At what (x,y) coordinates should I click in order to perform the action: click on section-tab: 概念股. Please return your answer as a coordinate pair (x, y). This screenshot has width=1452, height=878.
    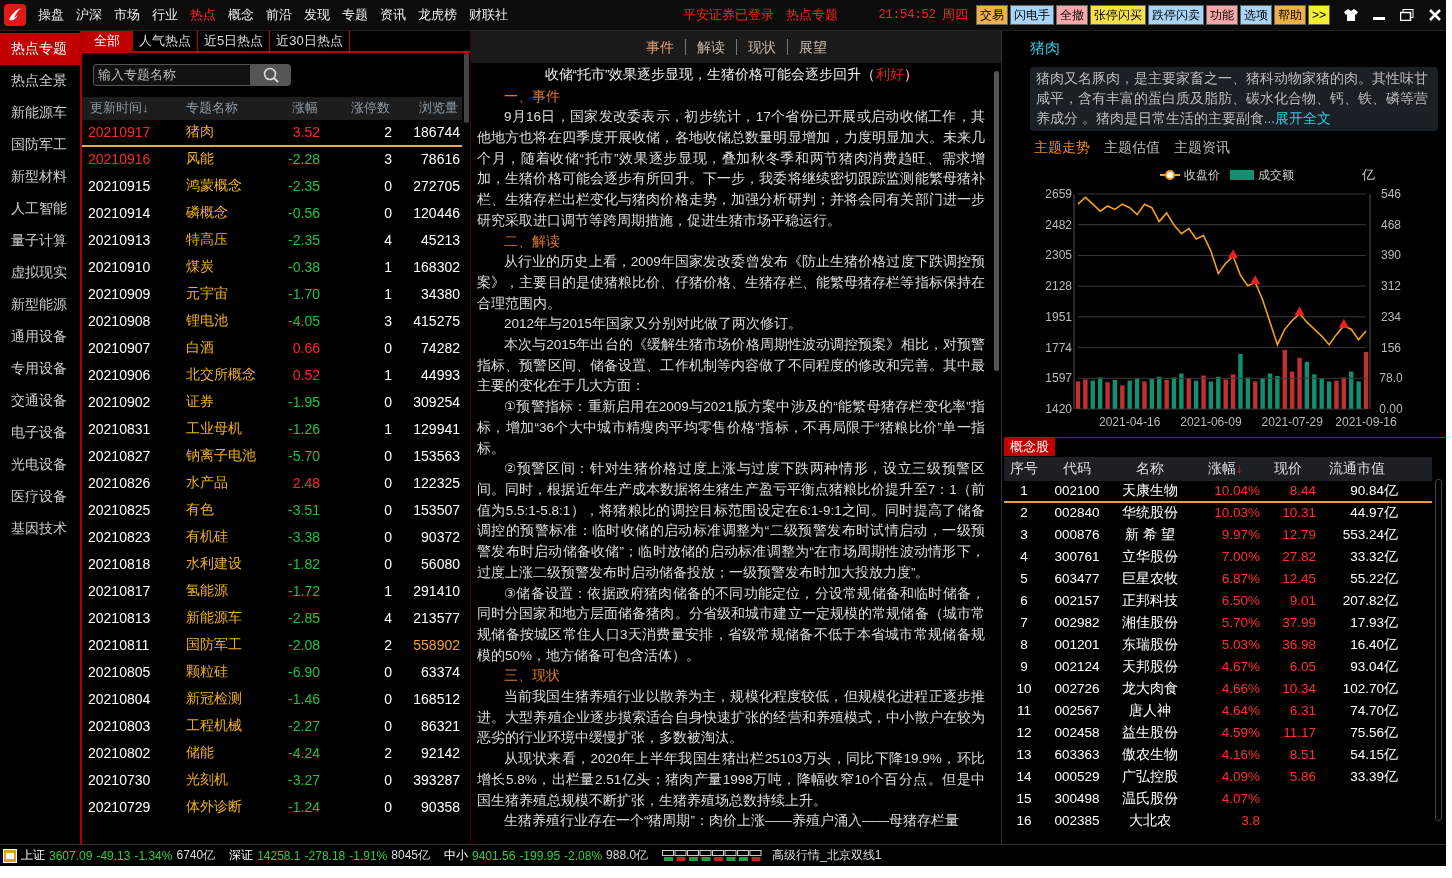
    Looking at the image, I should click on (1029, 446).